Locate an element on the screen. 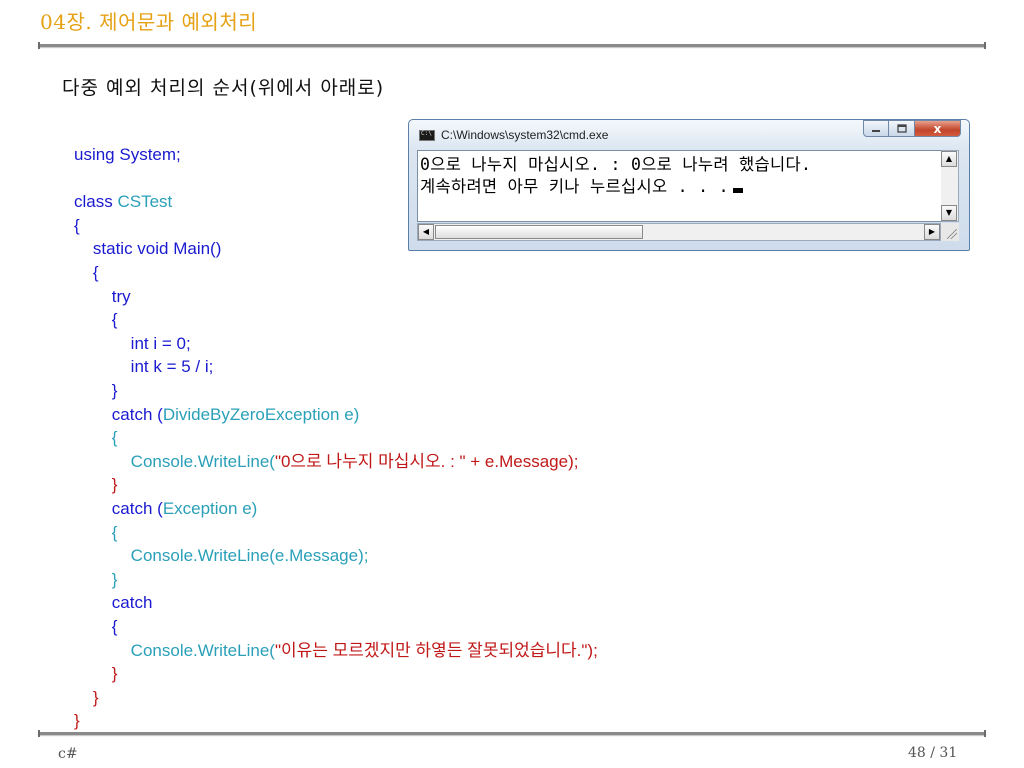  horizontal-scrollbar: ◀ ▶ is located at coordinates (679, 232).